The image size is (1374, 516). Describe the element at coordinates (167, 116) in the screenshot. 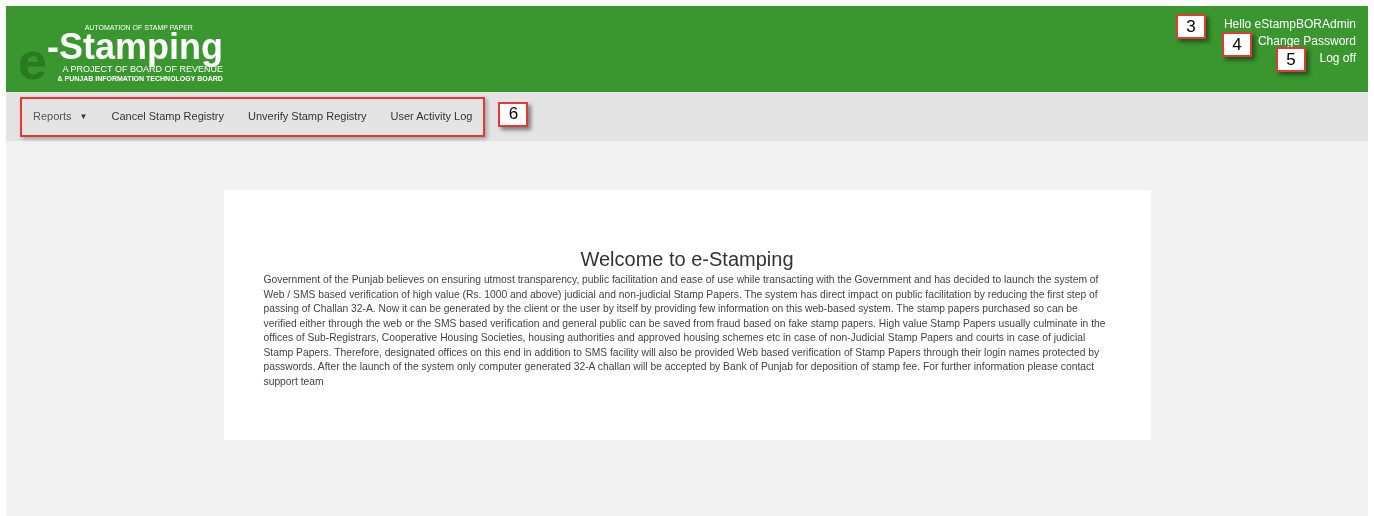

I see `nav-link: Cancel Stamp Registry` at that location.